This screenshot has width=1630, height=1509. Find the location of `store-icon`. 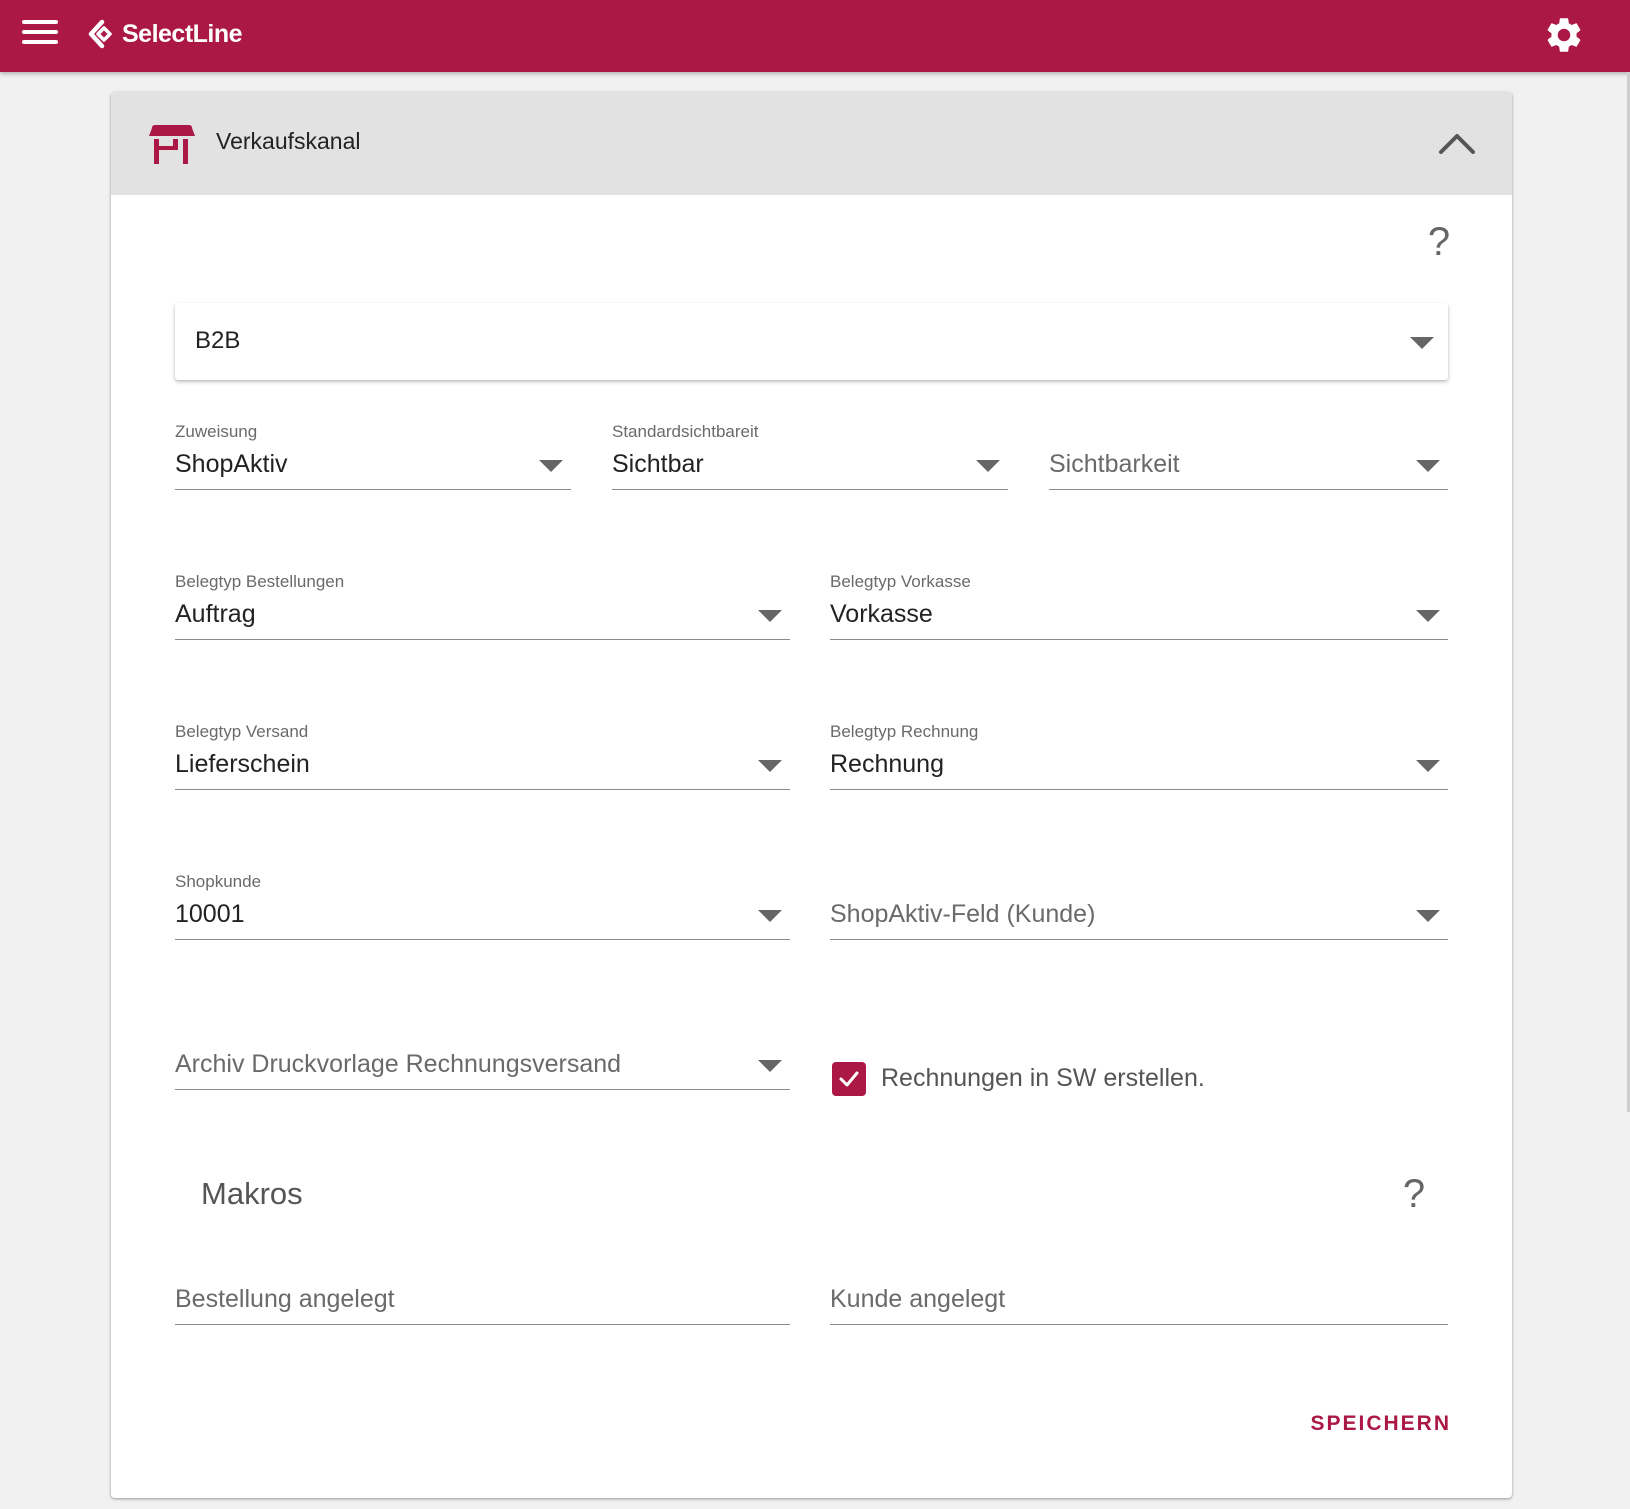

store-icon is located at coordinates (172, 144).